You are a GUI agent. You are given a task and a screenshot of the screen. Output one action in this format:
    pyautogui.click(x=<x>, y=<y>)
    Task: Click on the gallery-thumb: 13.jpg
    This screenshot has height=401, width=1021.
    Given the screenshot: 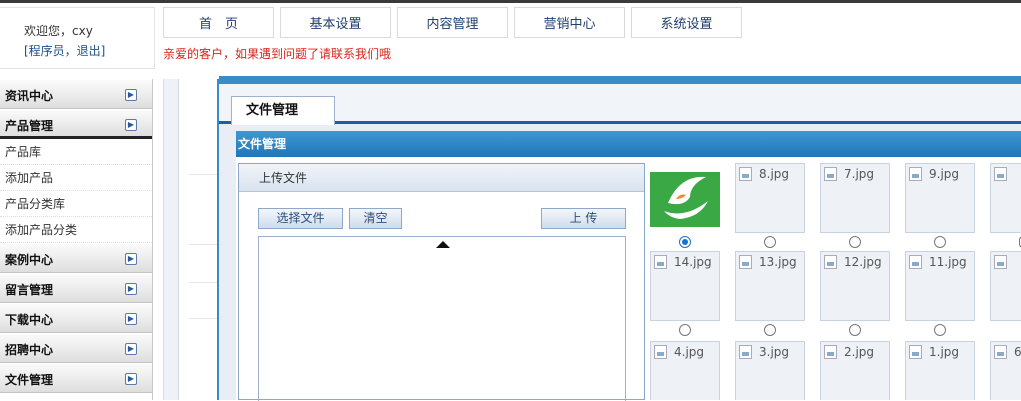 What is the action you would take?
    pyautogui.click(x=770, y=286)
    